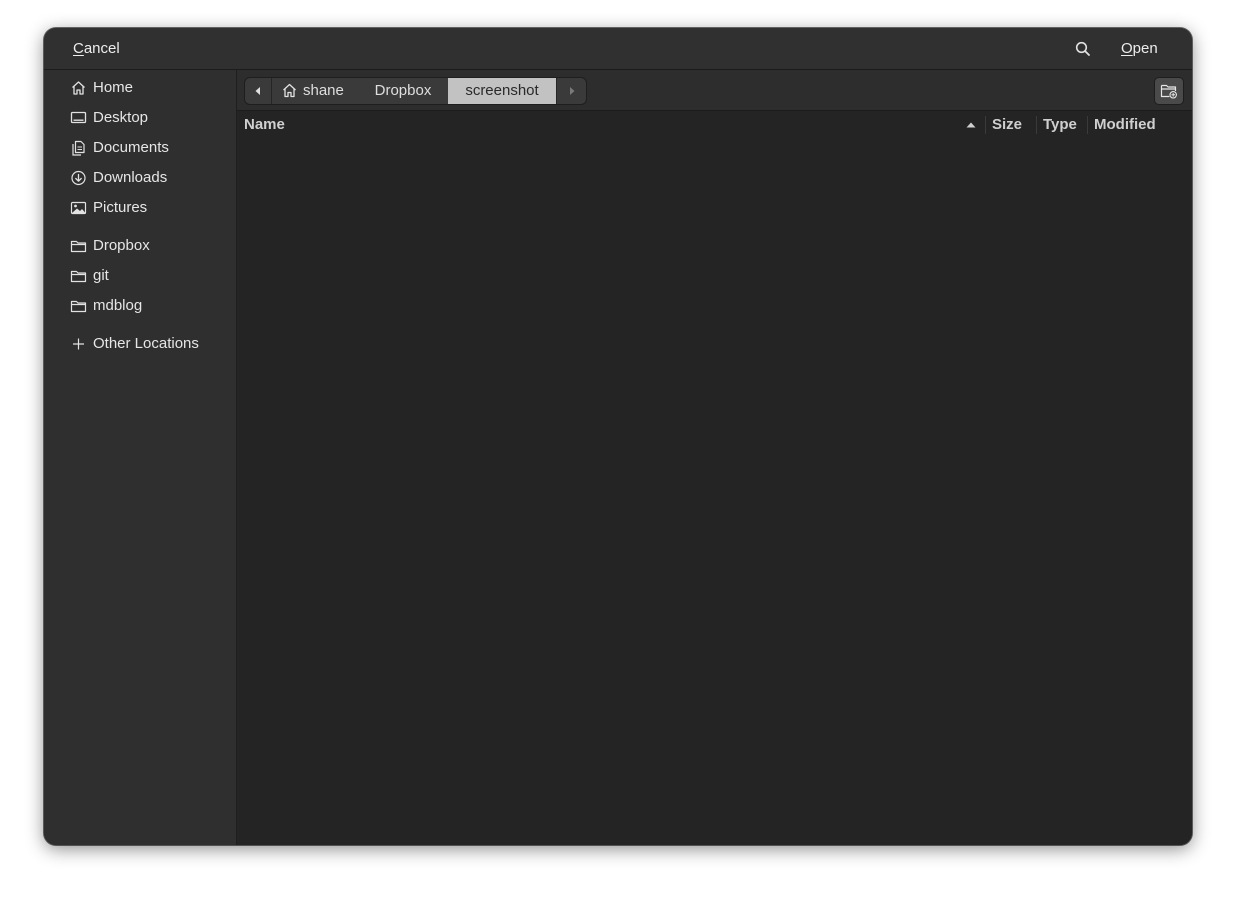 This screenshot has width=1236, height=905. Describe the element at coordinates (121, 245) in the screenshot. I see `sidebar-item-label: Dropbox` at that location.